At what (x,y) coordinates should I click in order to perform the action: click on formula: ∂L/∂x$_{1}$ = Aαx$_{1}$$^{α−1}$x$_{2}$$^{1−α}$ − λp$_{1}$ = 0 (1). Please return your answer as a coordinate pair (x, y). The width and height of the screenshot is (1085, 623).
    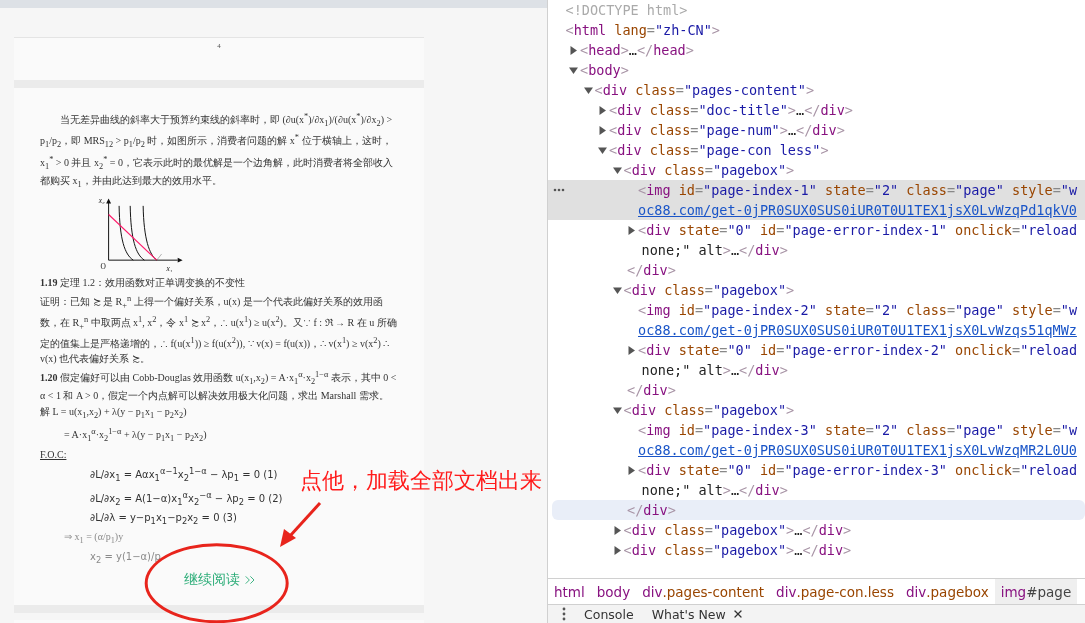
    Looking at the image, I should click on (183, 475).